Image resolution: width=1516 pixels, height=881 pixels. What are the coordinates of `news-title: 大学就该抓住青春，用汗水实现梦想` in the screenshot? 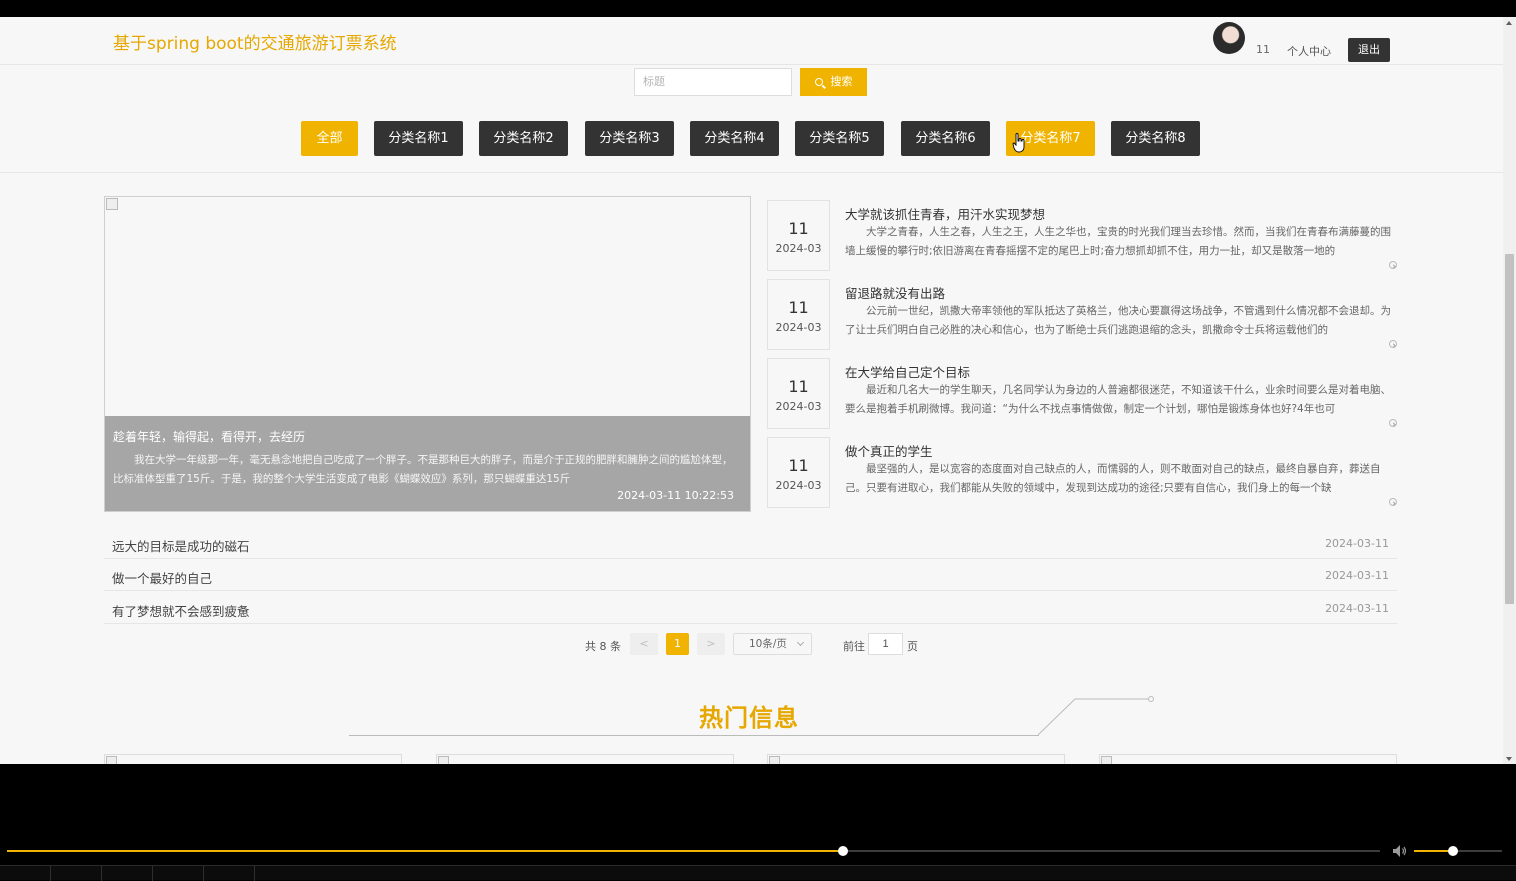 It's located at (945, 213).